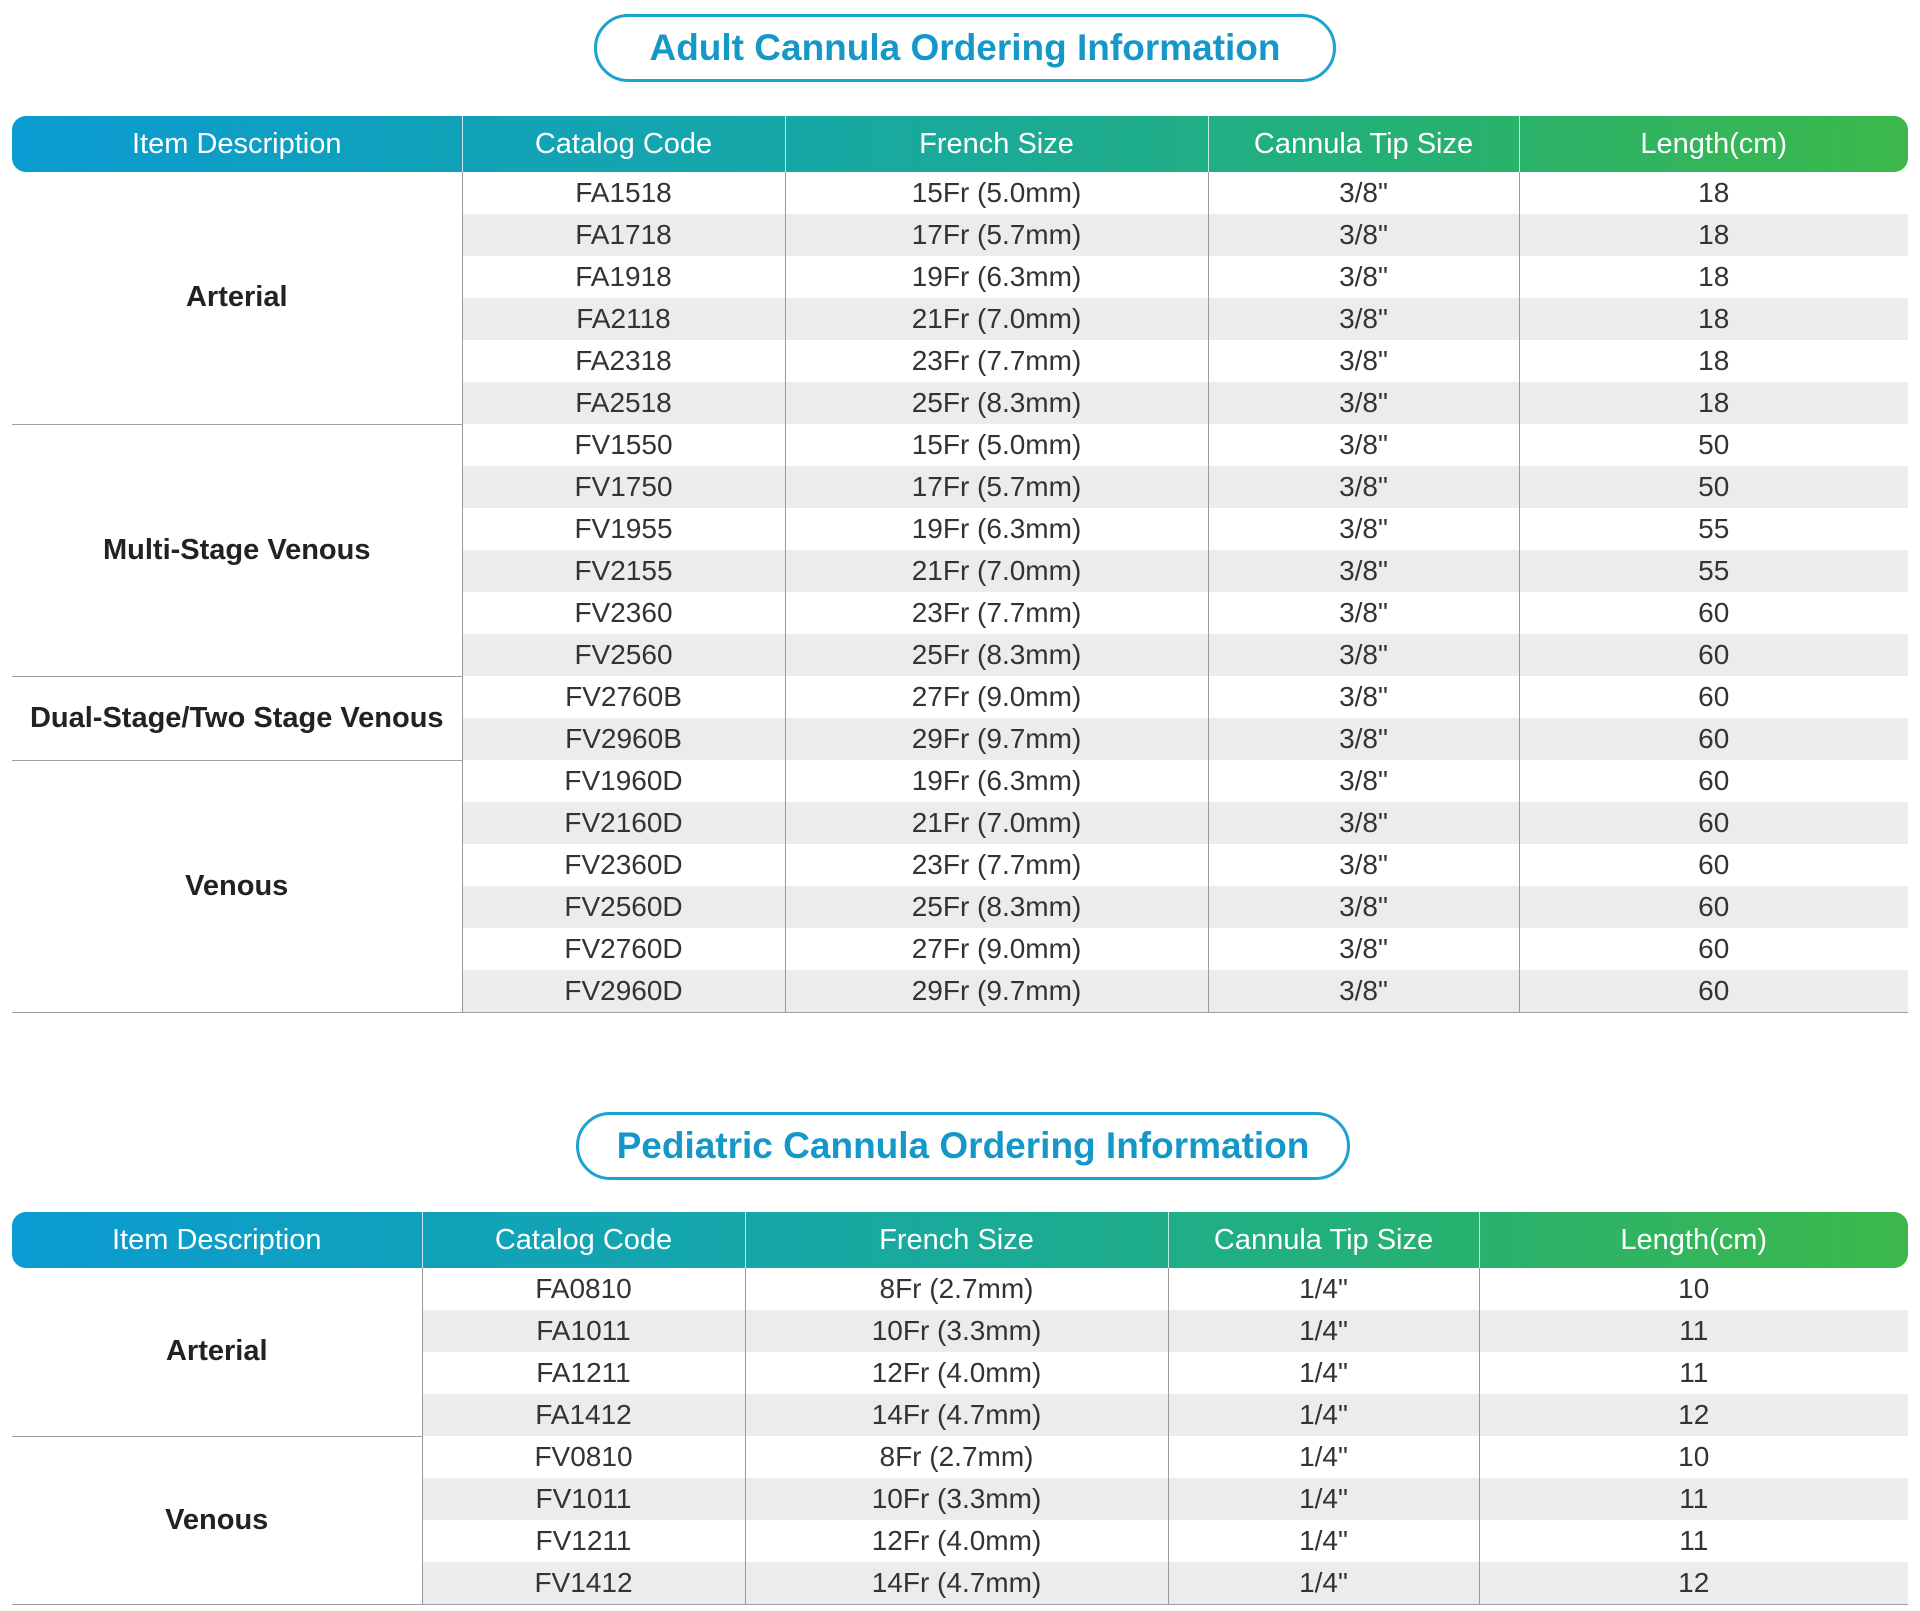 This screenshot has width=1920, height=1611. I want to click on catalog-code-cell: FV2560D, so click(623, 907).